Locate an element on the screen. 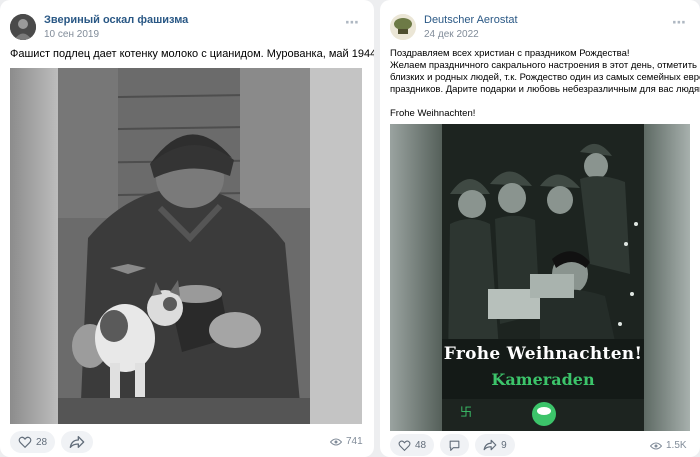 The height and width of the screenshot is (457, 700). share-count: 9 is located at coordinates (504, 445).